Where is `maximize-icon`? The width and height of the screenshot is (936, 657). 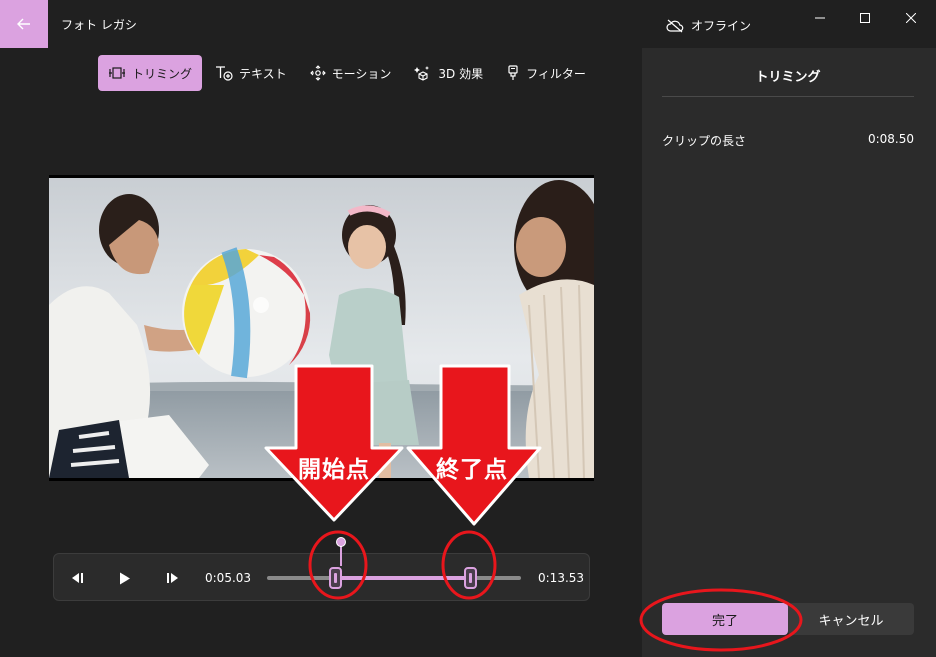 maximize-icon is located at coordinates (865, 18).